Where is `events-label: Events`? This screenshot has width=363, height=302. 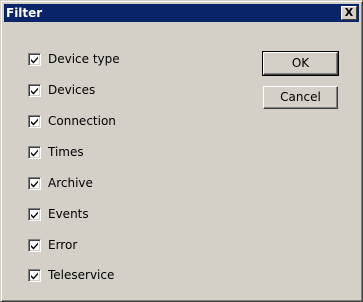 events-label: Events is located at coordinates (68, 214).